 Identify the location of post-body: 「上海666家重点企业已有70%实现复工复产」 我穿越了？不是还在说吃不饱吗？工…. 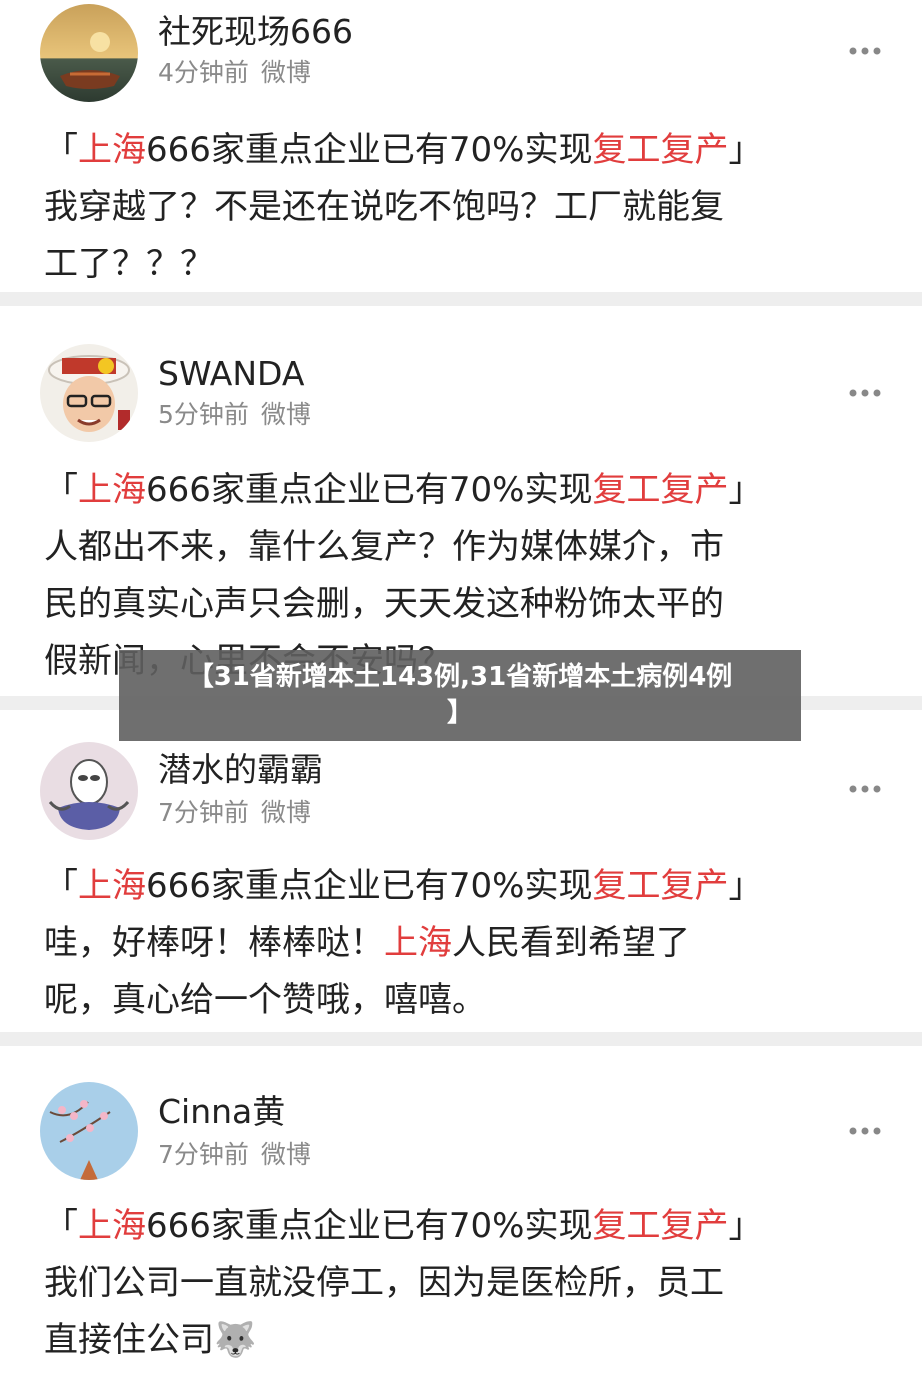
(459, 207).